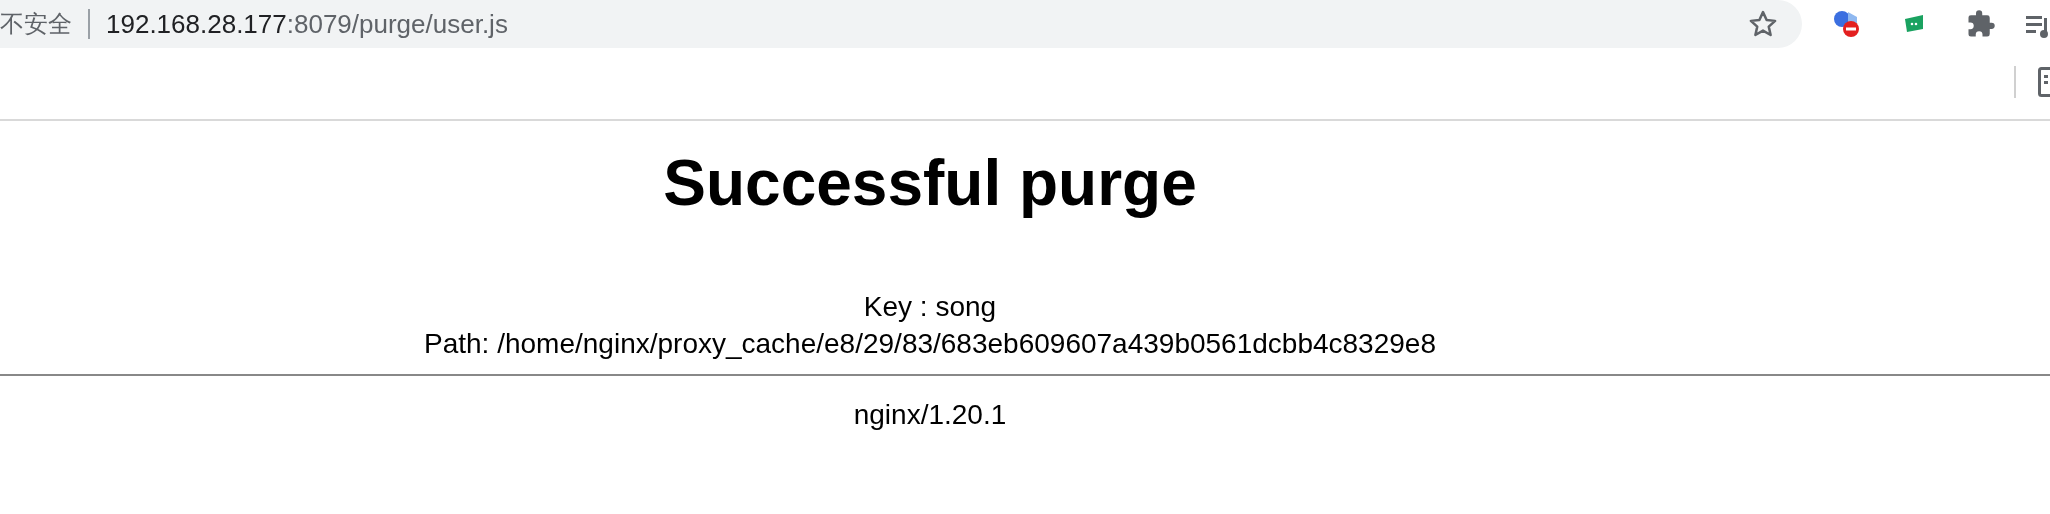 Image resolution: width=2050 pixels, height=514 pixels. Describe the element at coordinates (36, 24) in the screenshot. I see `security-label: 不安全` at that location.